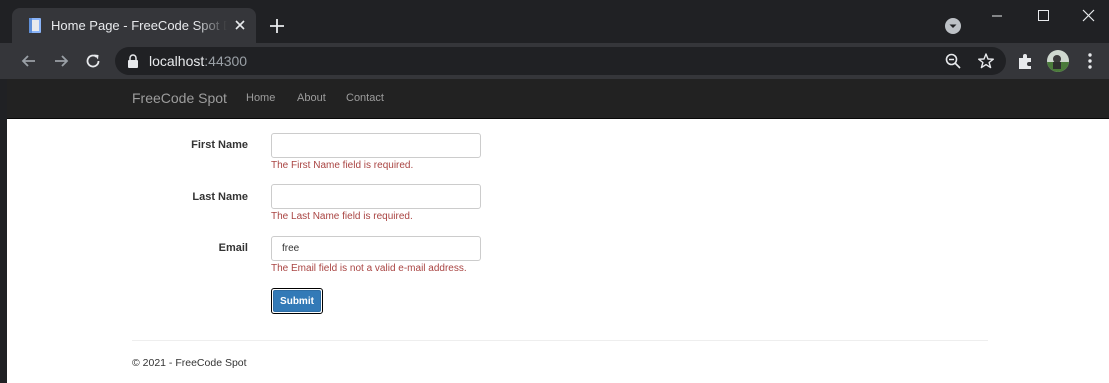 The height and width of the screenshot is (383, 1109). I want to click on browser-tab: Home Page - FreeCode Spot Demo, so click(134, 25).